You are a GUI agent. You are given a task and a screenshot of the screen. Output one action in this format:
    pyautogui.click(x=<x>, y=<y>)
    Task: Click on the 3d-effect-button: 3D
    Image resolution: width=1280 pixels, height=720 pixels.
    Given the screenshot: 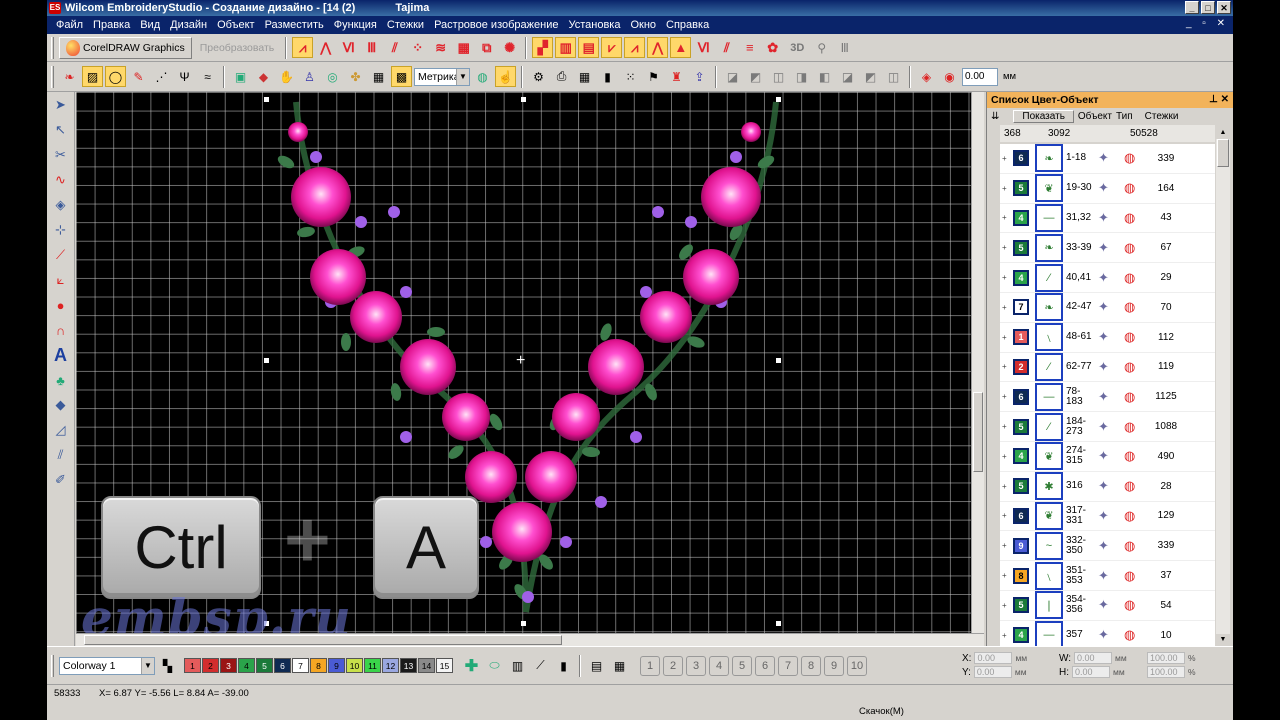 What is the action you would take?
    pyautogui.click(x=797, y=47)
    